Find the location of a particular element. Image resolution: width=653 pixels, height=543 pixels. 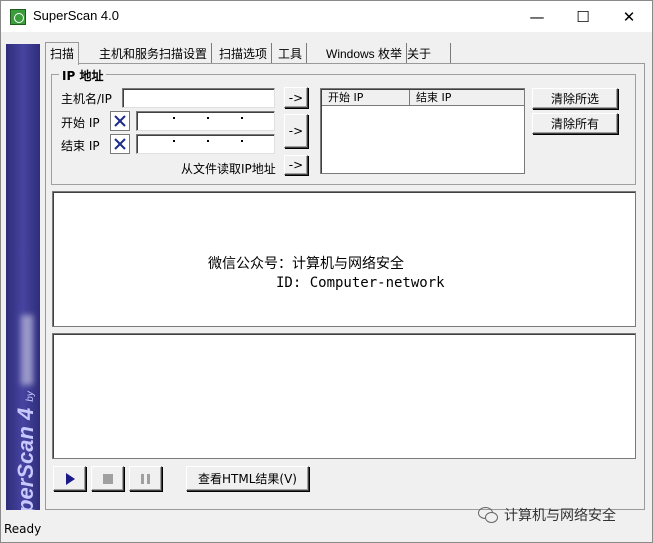

pause-scan-button is located at coordinates (145, 478).